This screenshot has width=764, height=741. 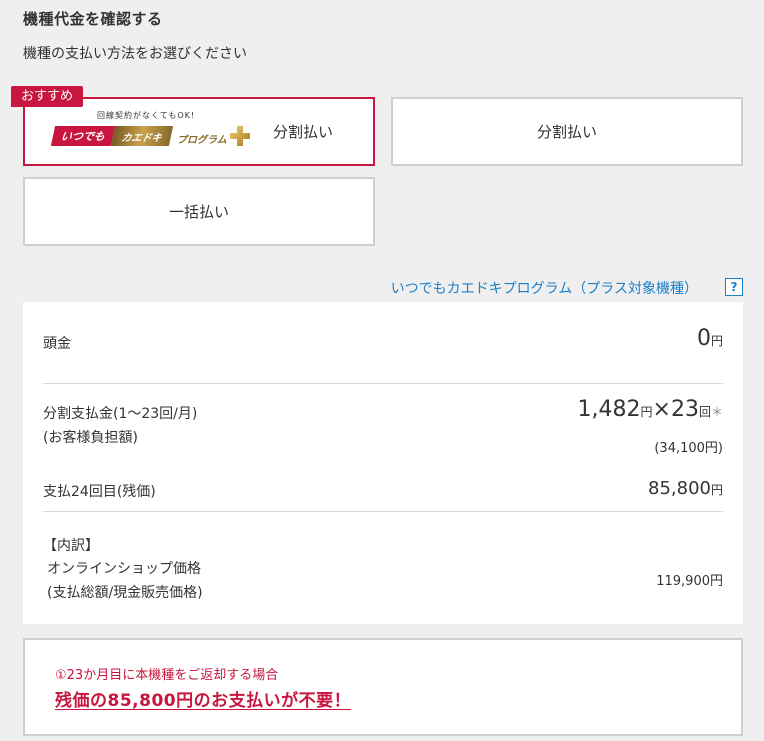 What do you see at coordinates (99, 492) in the screenshot?
I see `residual-label: 支払24回目(残価)` at bounding box center [99, 492].